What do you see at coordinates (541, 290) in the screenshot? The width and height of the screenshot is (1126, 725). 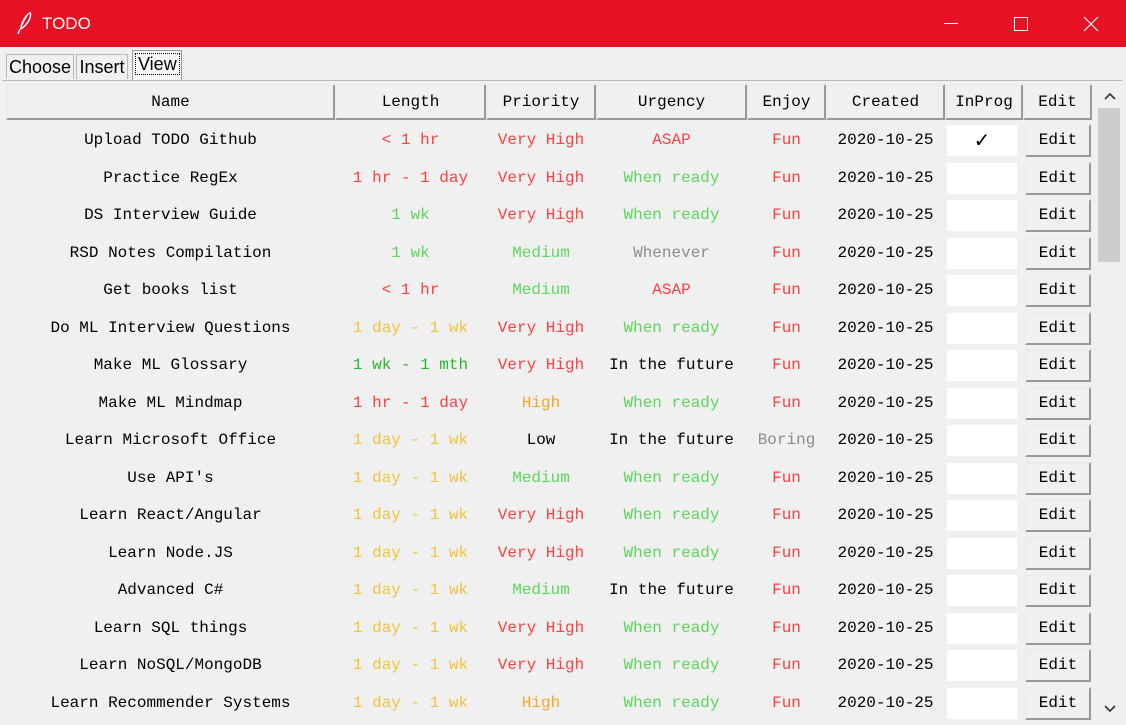 I see `cell-priority: Medium` at bounding box center [541, 290].